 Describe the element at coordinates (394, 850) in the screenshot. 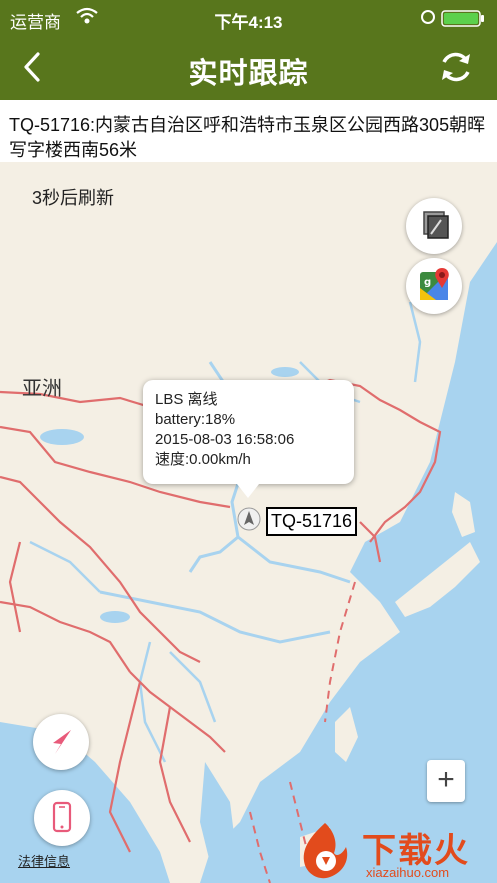

I see `watermark: 下载火 xiazaihuo.com` at that location.